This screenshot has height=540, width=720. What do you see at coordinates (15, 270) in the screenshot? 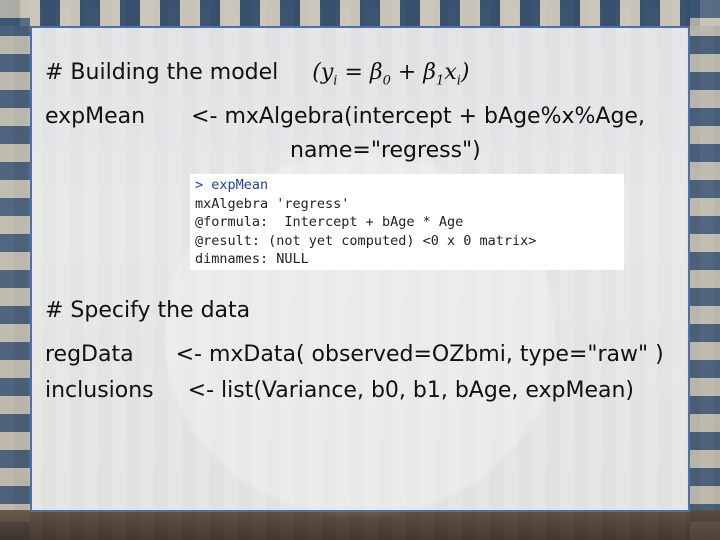
I see `tile-border-left` at bounding box center [15, 270].